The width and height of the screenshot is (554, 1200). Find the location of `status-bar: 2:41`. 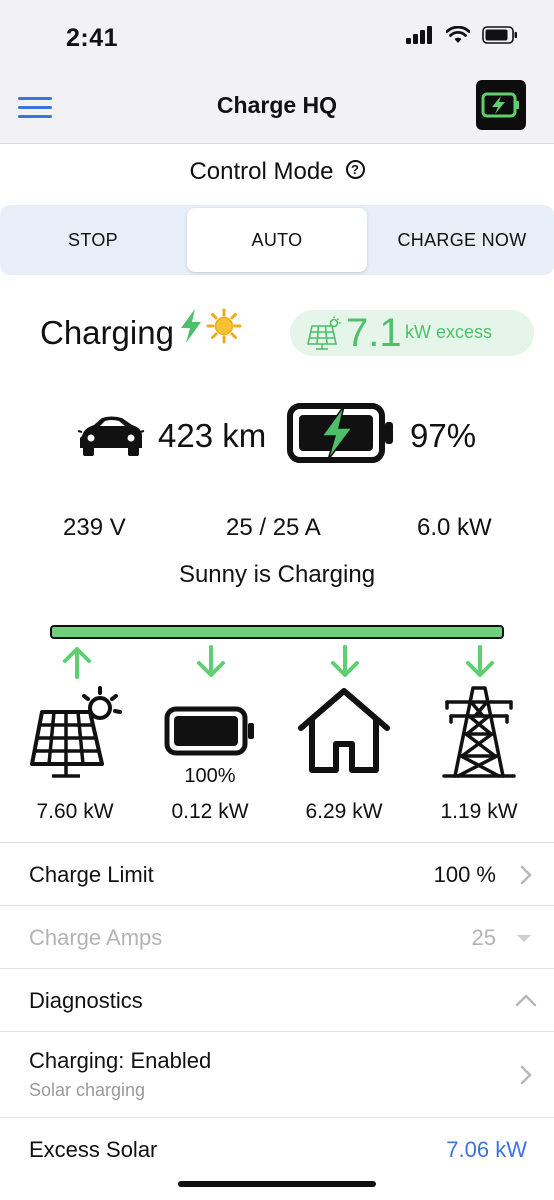

status-bar: 2:41 is located at coordinates (277, 35).